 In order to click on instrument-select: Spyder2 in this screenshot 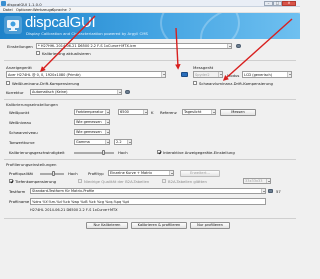, I will do `click(208, 74)`.